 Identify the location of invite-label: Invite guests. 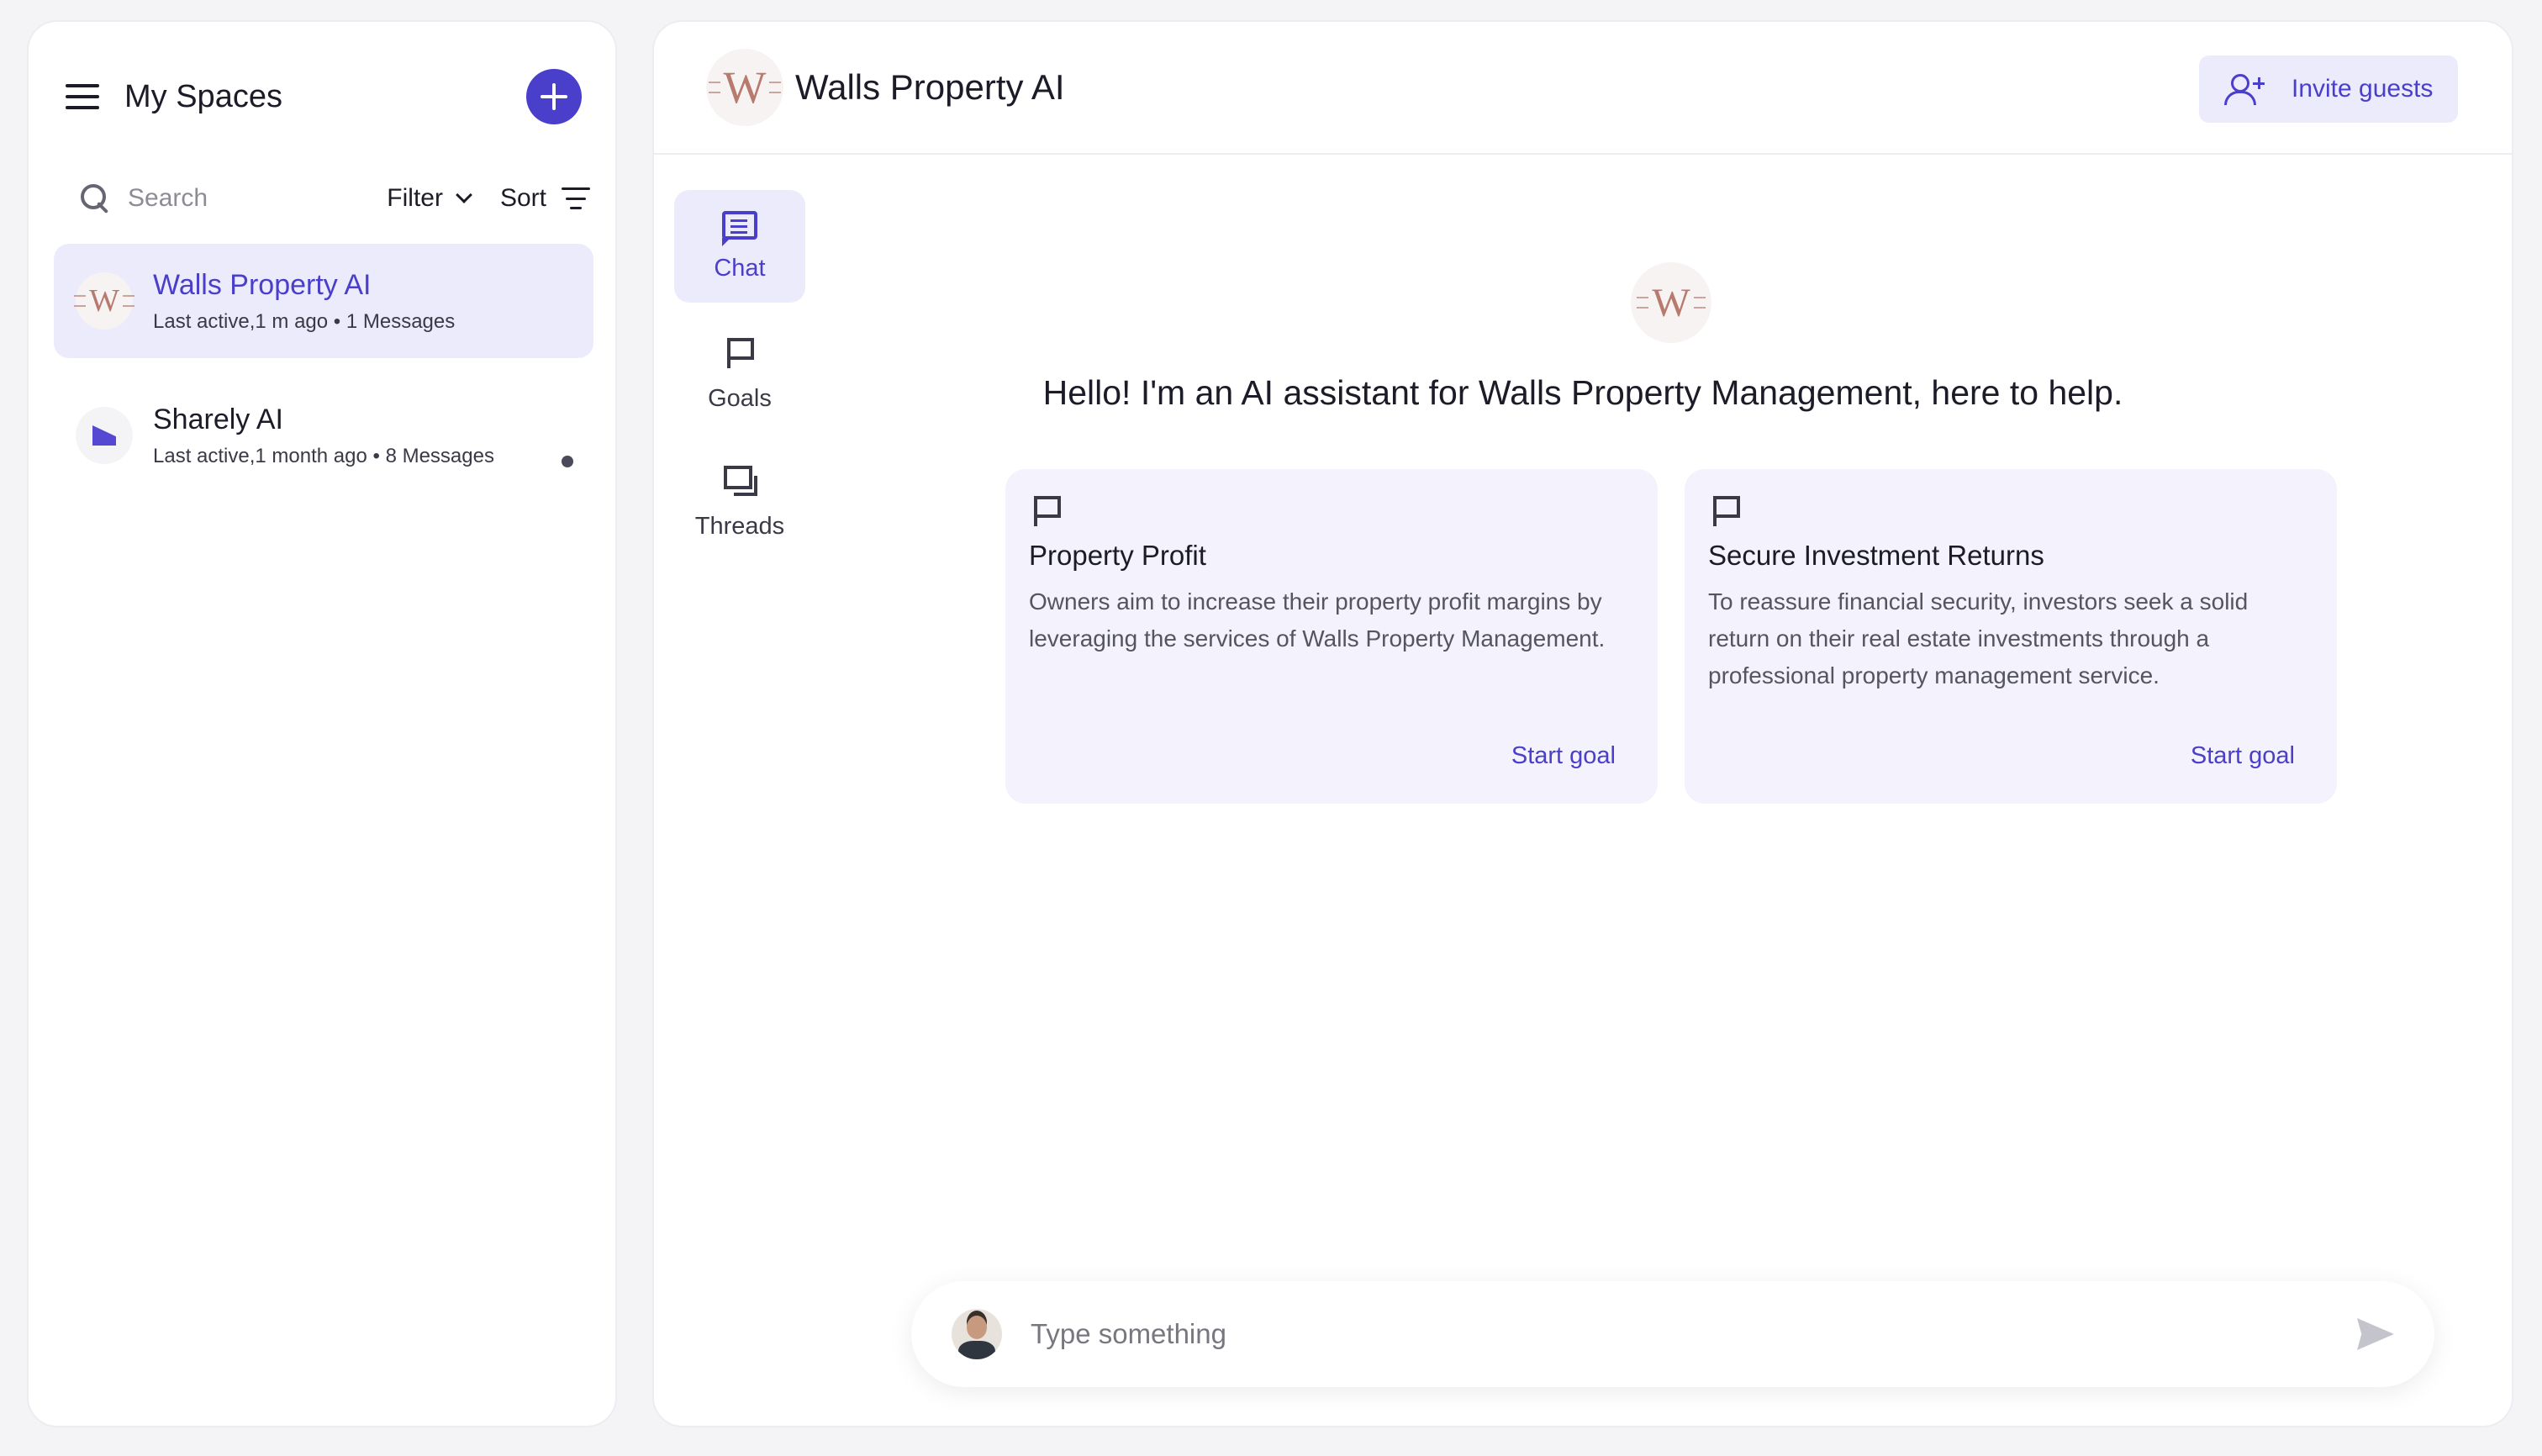
(2362, 89).